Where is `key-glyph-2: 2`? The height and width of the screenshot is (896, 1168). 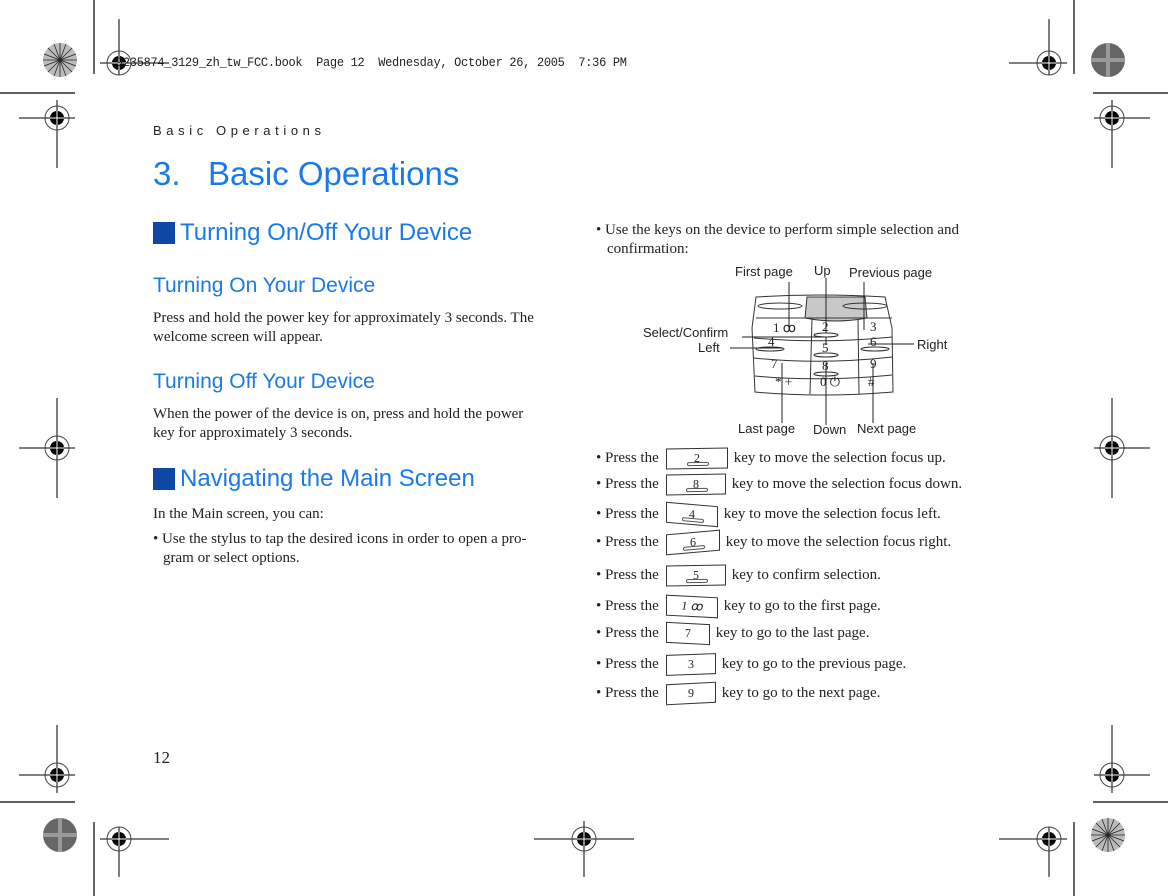
key-glyph-2: 2 is located at coordinates (696, 458).